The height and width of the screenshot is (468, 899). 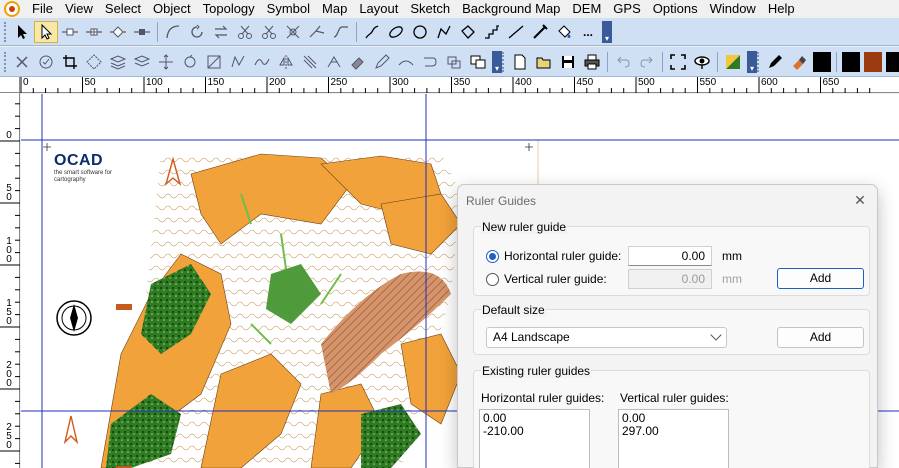 What do you see at coordinates (118, 62) in the screenshot?
I see `stack-icon` at bounding box center [118, 62].